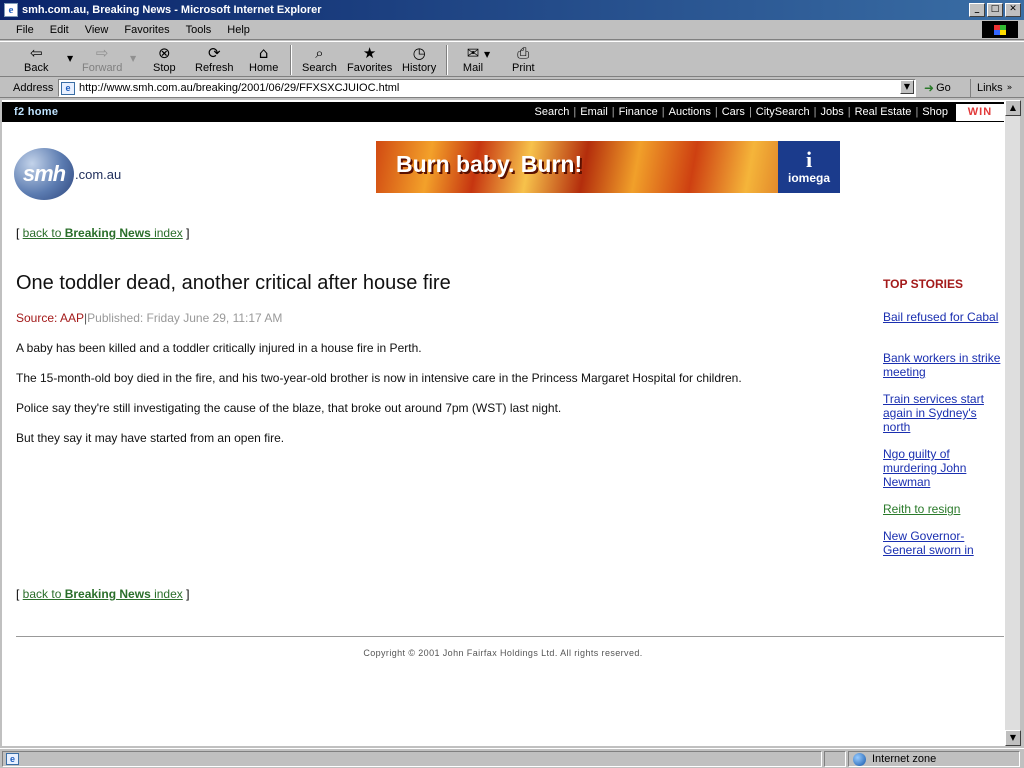  What do you see at coordinates (412, 759) in the screenshot?
I see `status-text-panel: e` at bounding box center [412, 759].